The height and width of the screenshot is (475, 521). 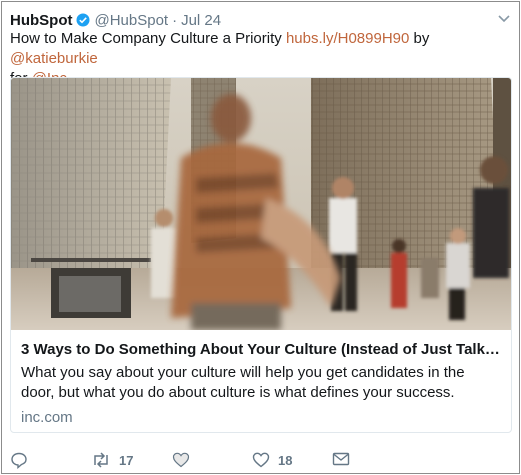 What do you see at coordinates (47, 417) in the screenshot?
I see `card-domain: inc.com` at bounding box center [47, 417].